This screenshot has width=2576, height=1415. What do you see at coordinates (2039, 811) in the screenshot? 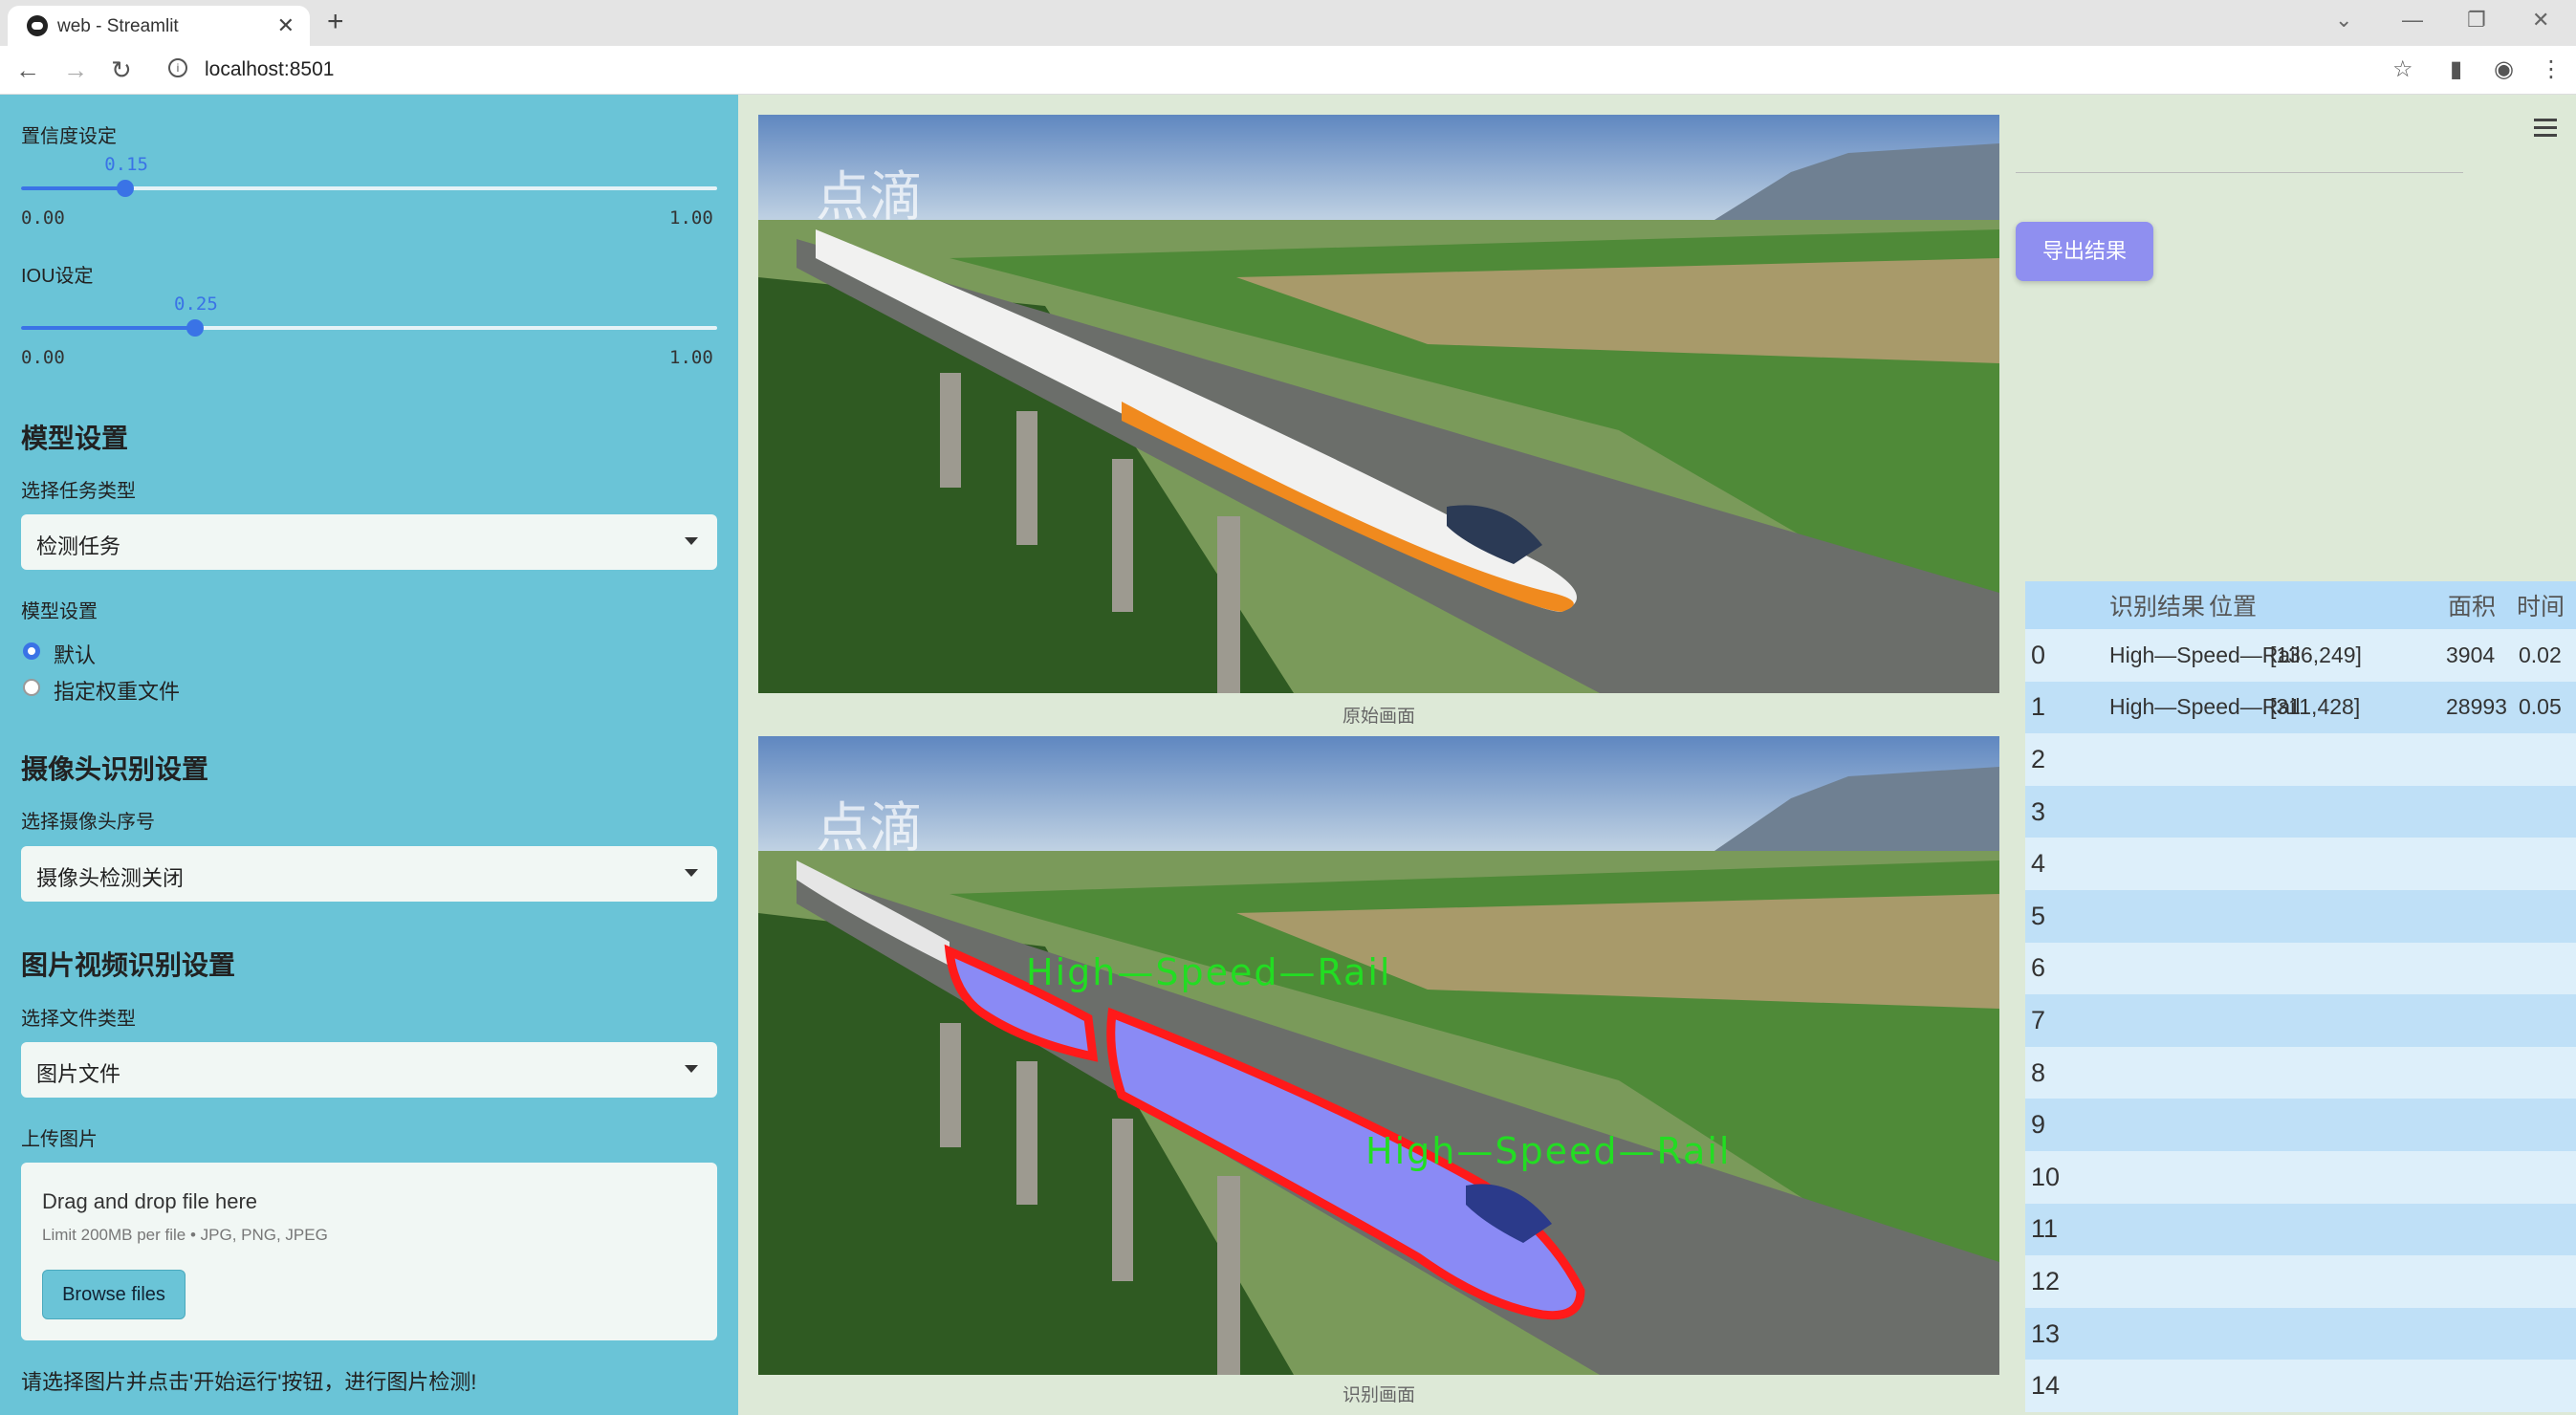
I see `row-index: 3` at bounding box center [2039, 811].